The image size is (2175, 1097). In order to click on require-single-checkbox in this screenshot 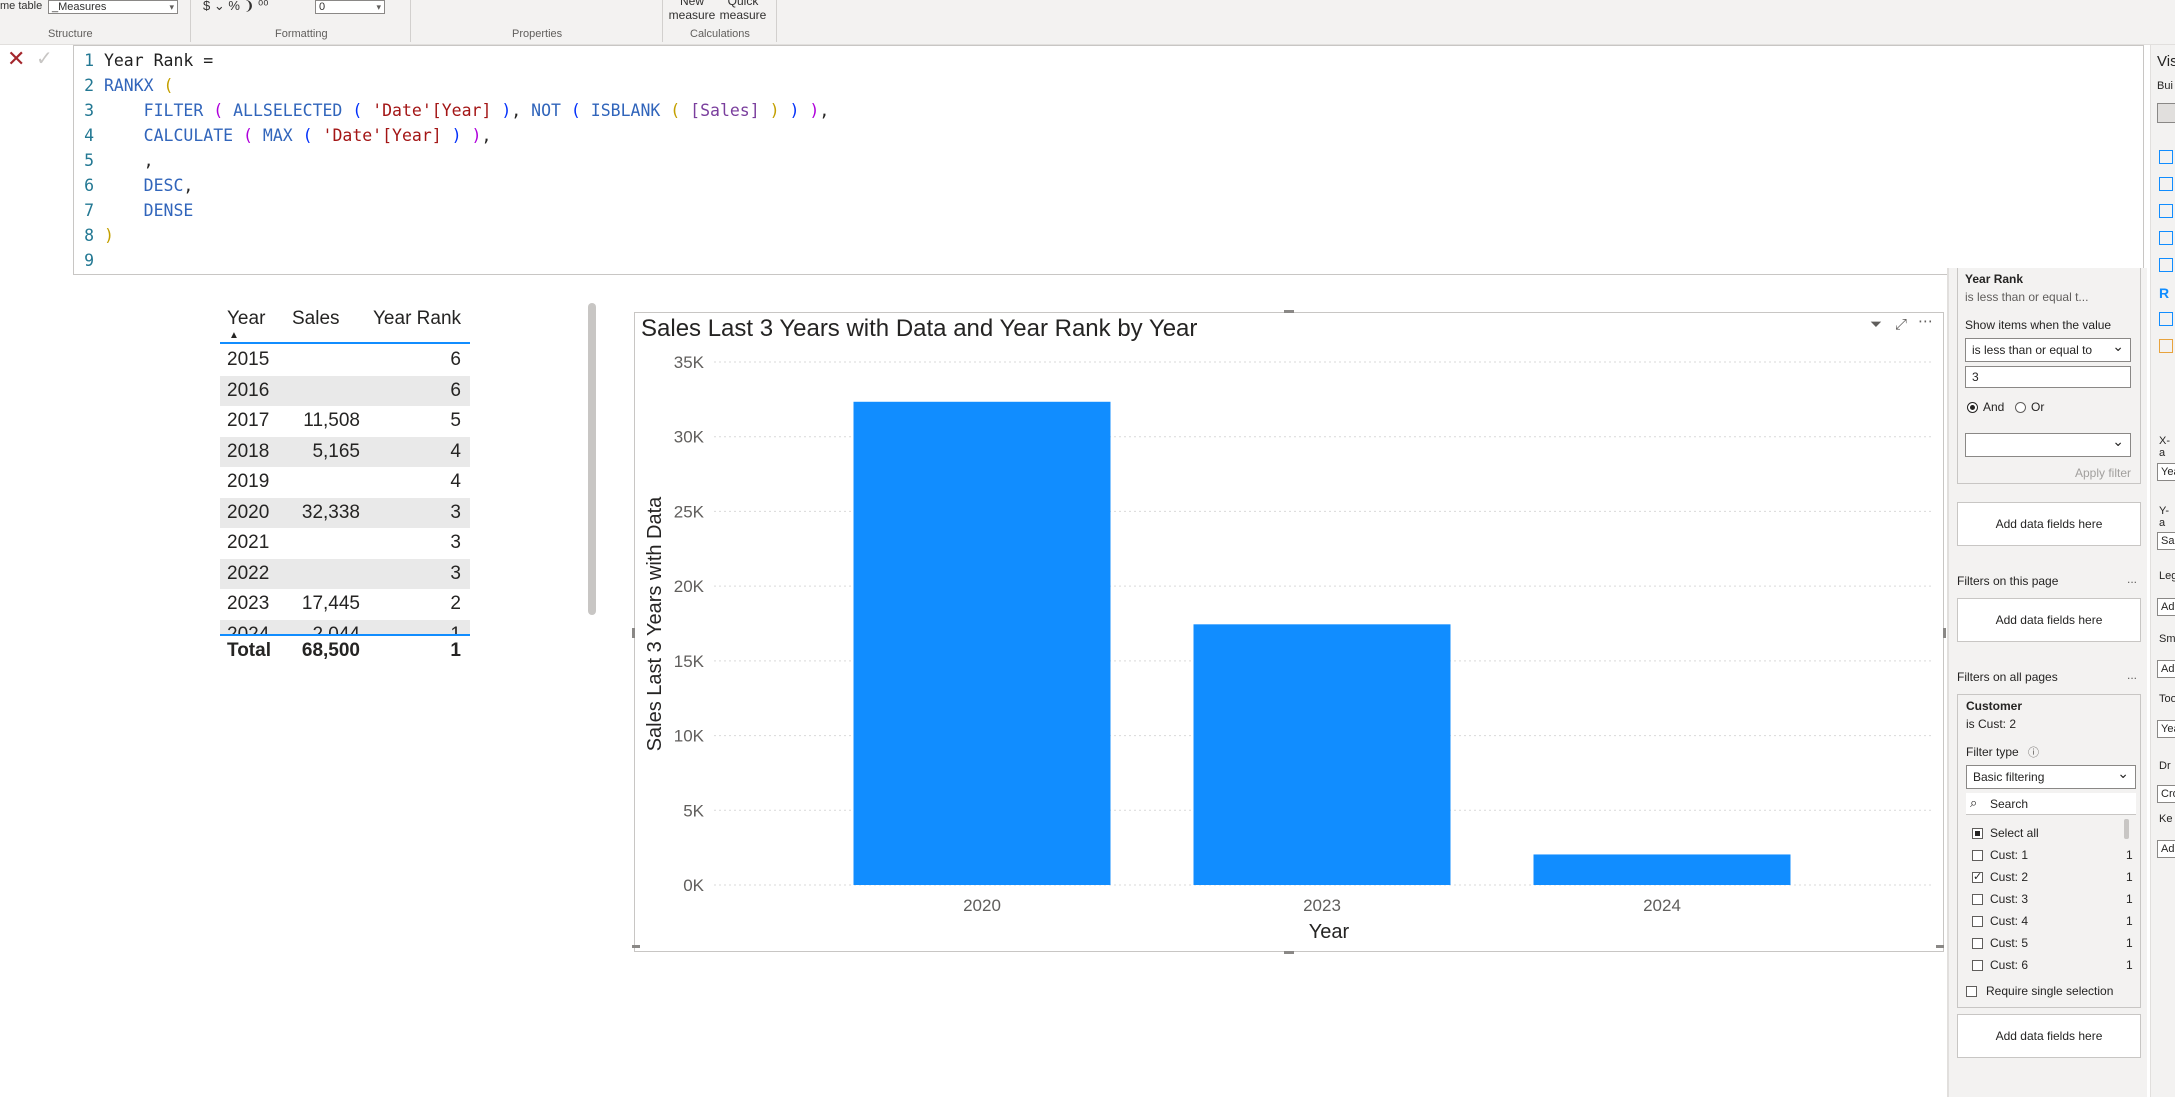, I will do `click(1971, 991)`.